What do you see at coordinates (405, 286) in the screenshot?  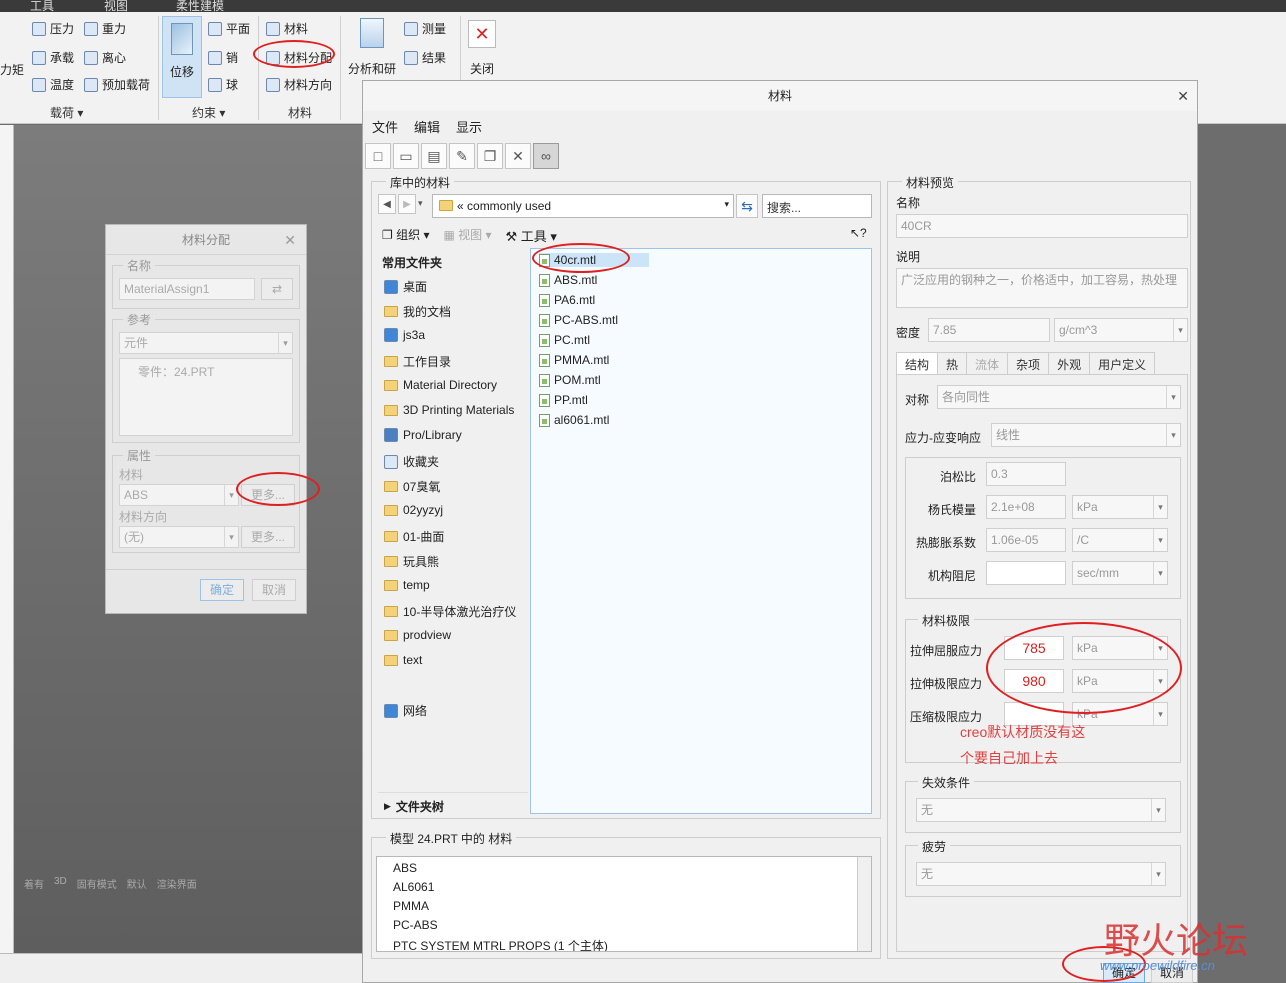 I see `nav-desktop: 桌面` at bounding box center [405, 286].